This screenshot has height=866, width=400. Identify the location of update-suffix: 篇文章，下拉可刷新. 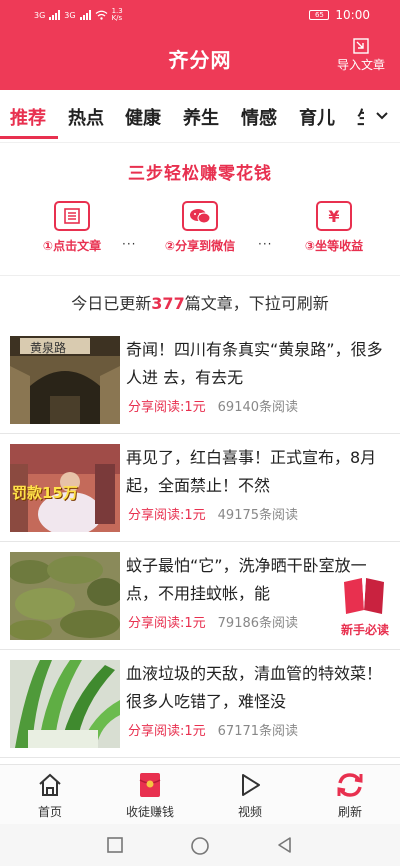
(256, 303).